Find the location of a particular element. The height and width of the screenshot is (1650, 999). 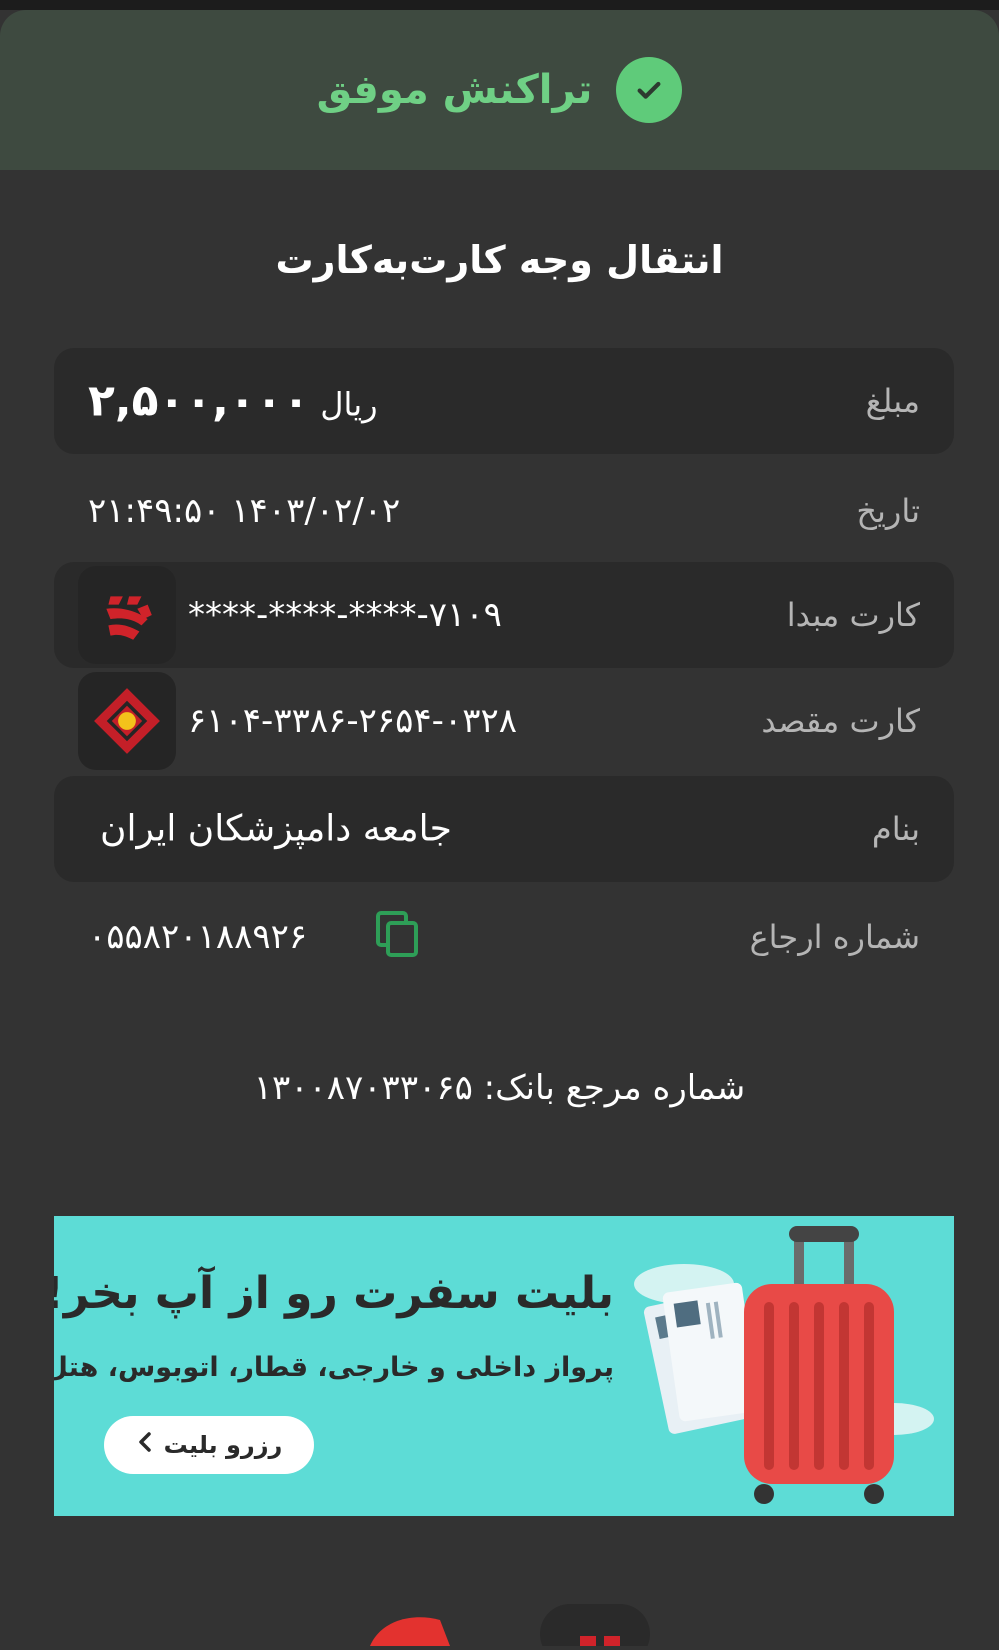

dest-card-row: کارت مقصد ۶۱۰۴-۳۳۸۶-۲۶۵۴-۰۳۲۸ is located at coordinates (504, 721).